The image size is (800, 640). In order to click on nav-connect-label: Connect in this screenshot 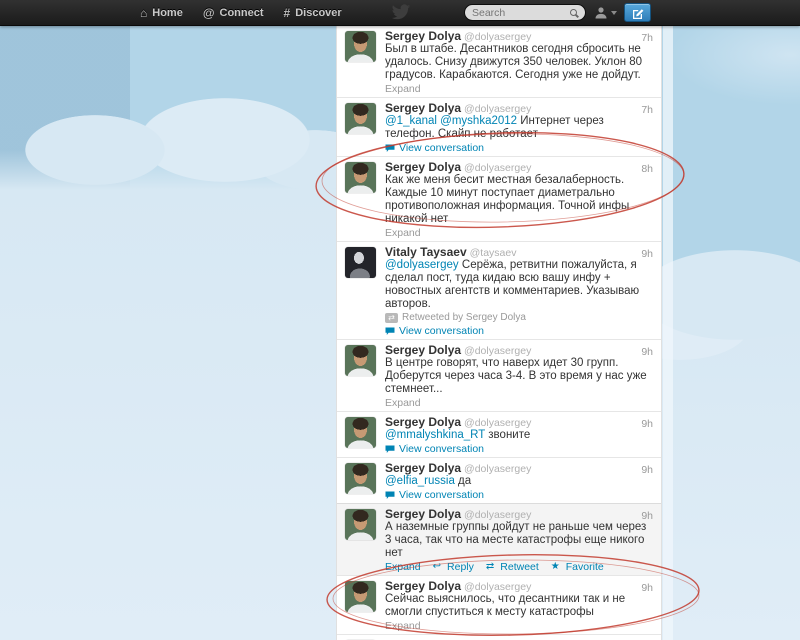, I will do `click(241, 12)`.